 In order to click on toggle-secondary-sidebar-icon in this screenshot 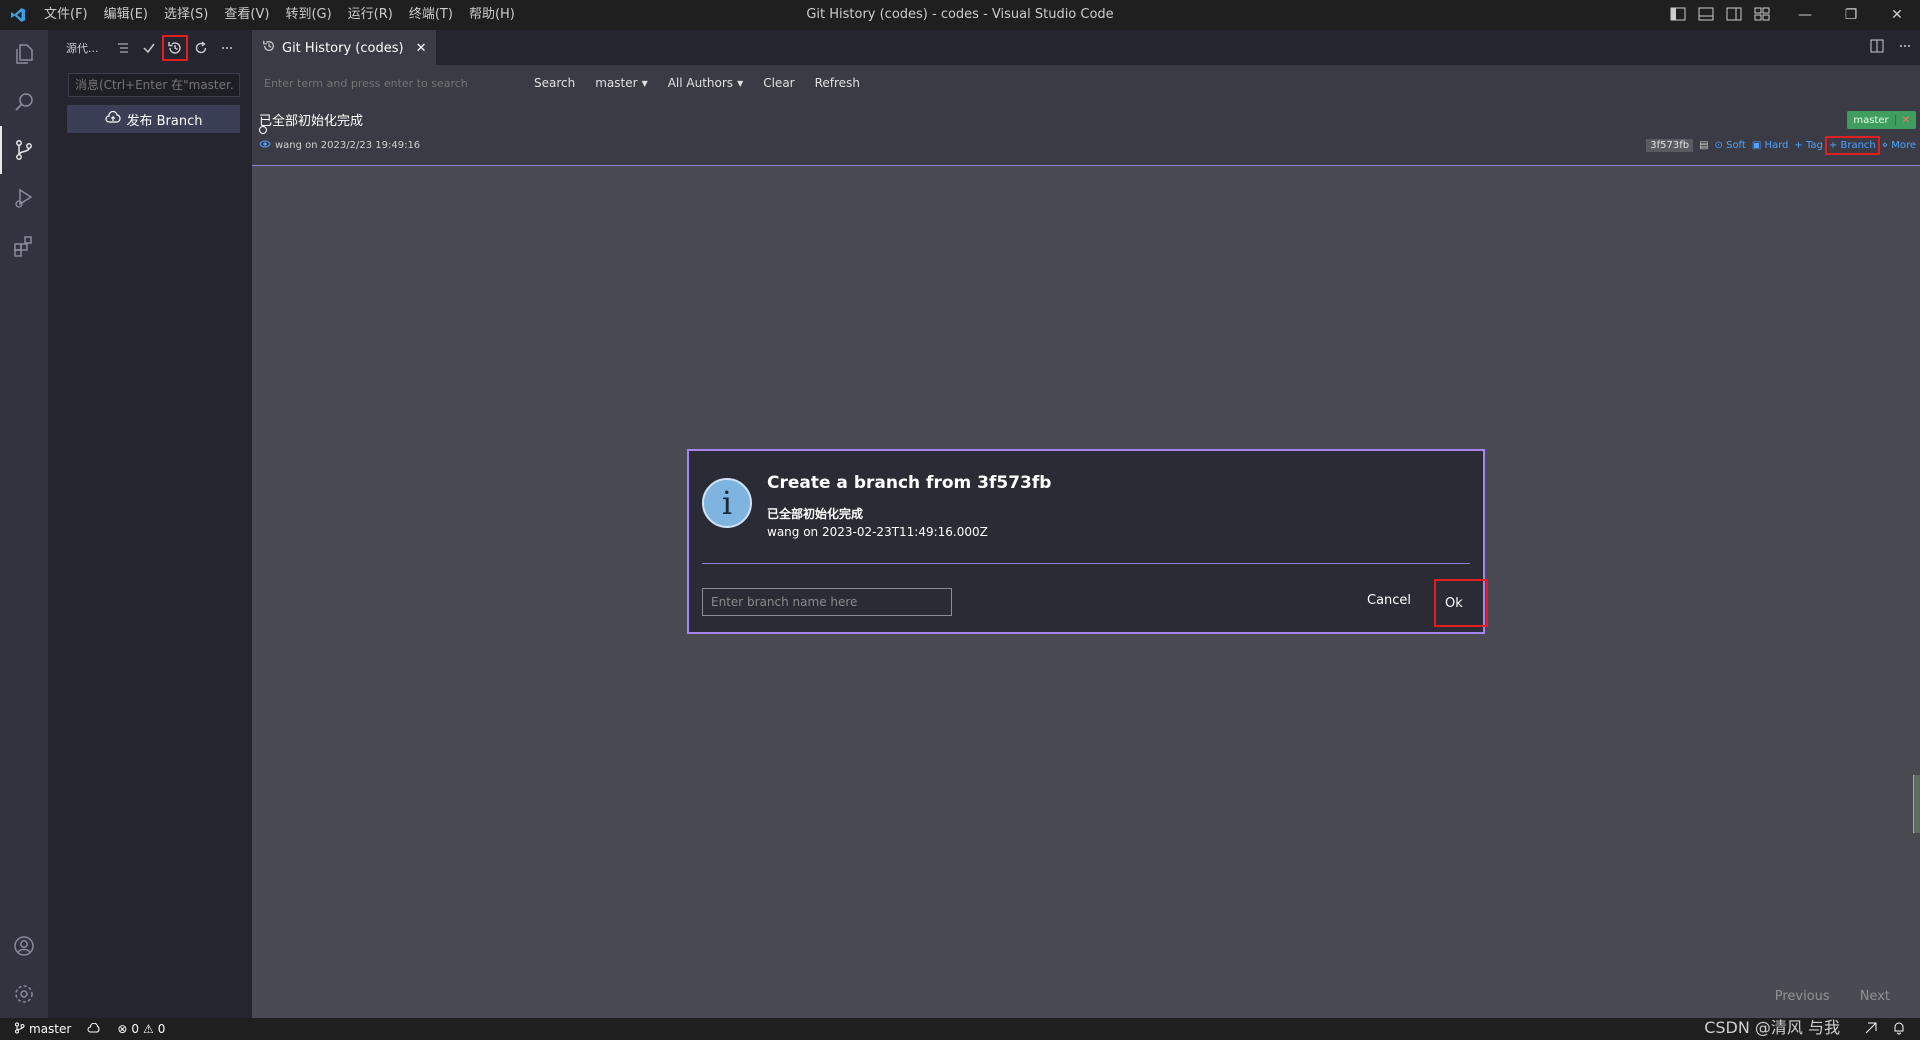, I will do `click(1735, 15)`.